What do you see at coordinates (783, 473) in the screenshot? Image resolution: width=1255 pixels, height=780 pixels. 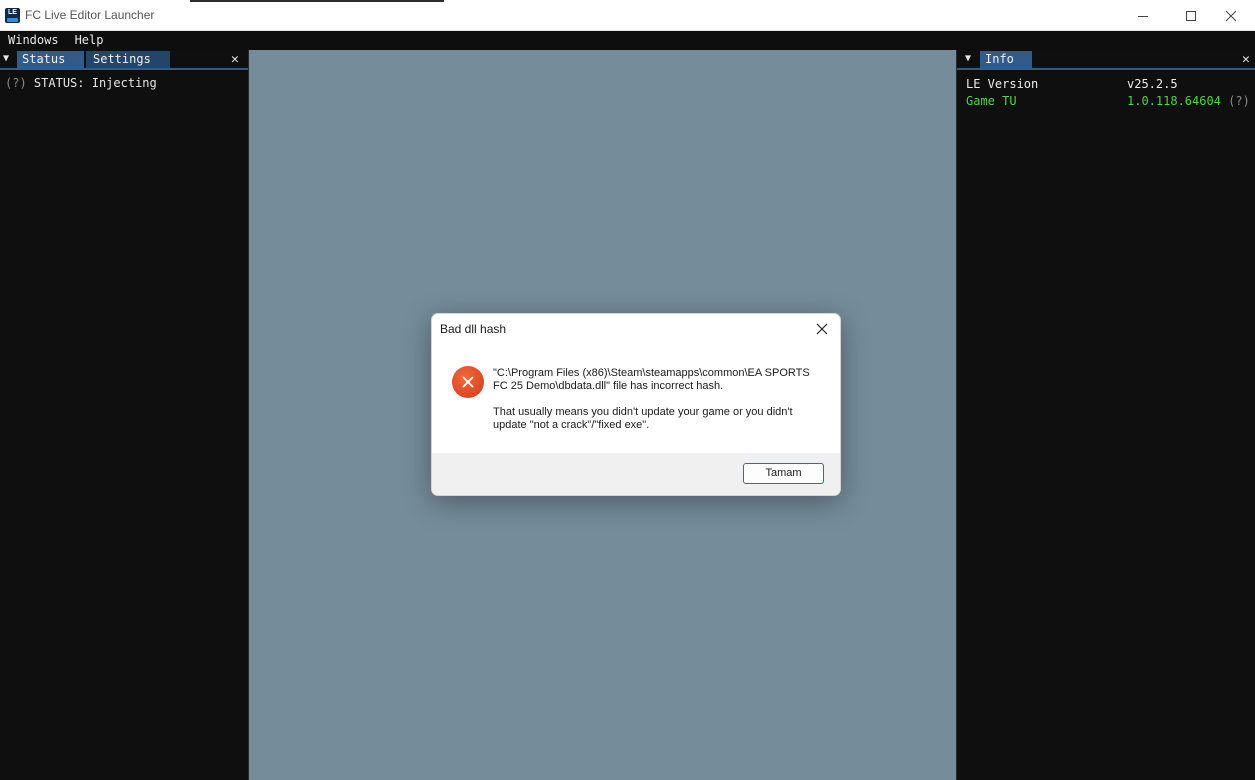 I see `ok-button: Tamam` at bounding box center [783, 473].